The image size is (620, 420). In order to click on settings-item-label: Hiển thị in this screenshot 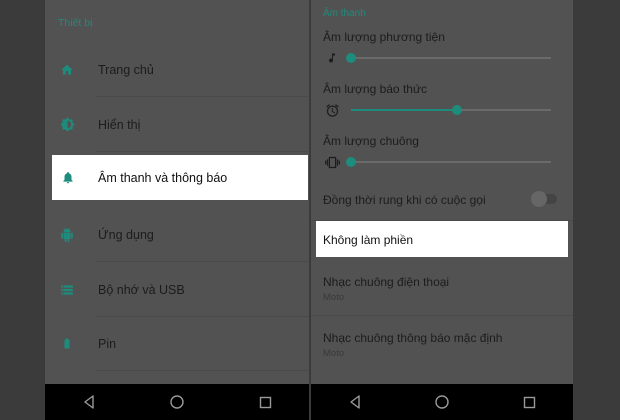, I will do `click(119, 124)`.